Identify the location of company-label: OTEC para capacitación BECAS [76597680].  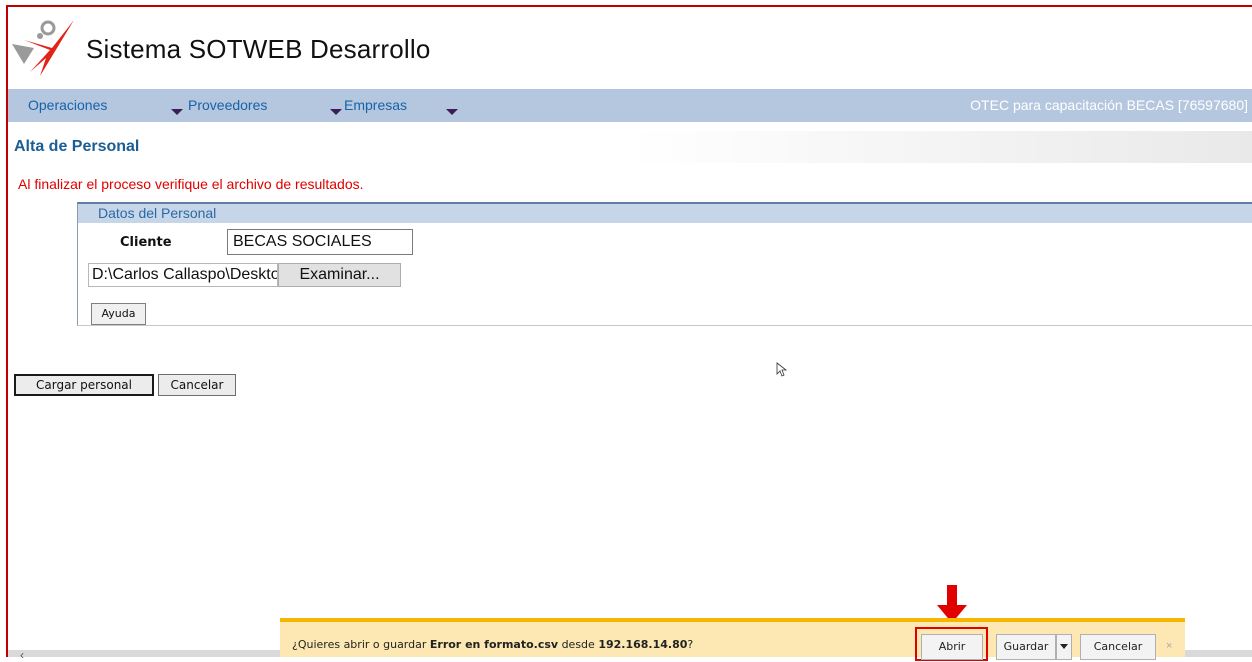
(1109, 105).